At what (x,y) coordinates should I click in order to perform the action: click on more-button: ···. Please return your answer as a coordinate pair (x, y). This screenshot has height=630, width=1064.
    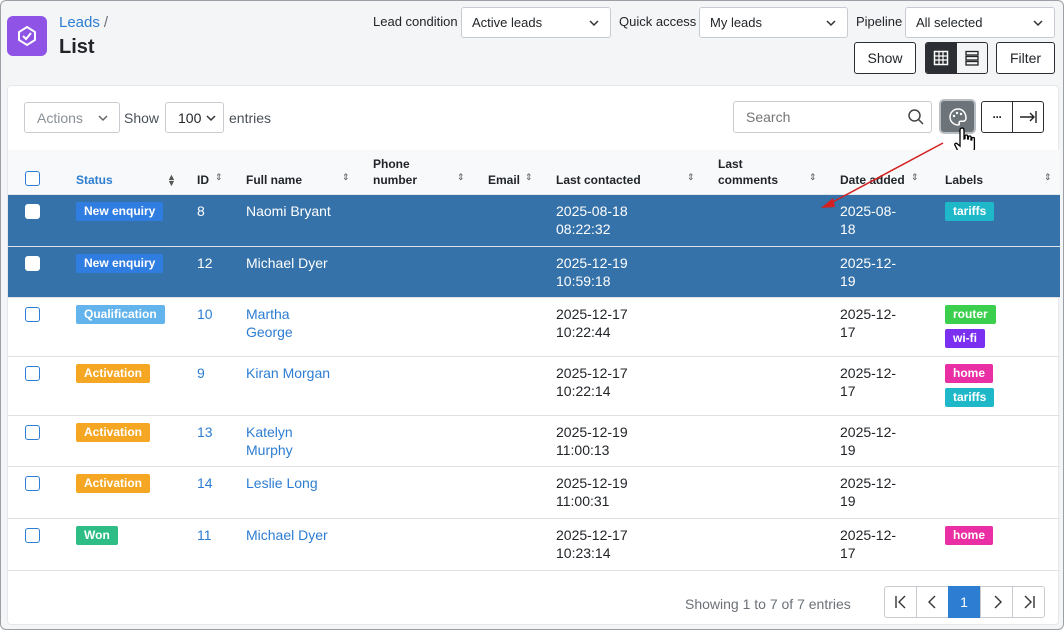
    Looking at the image, I should click on (997, 117).